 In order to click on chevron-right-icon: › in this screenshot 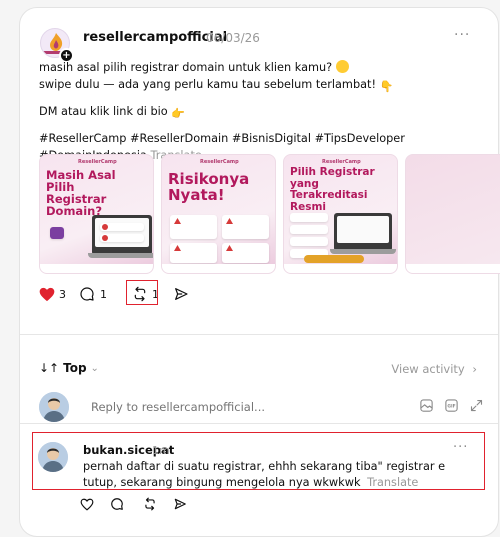, I will do `click(474, 369)`.